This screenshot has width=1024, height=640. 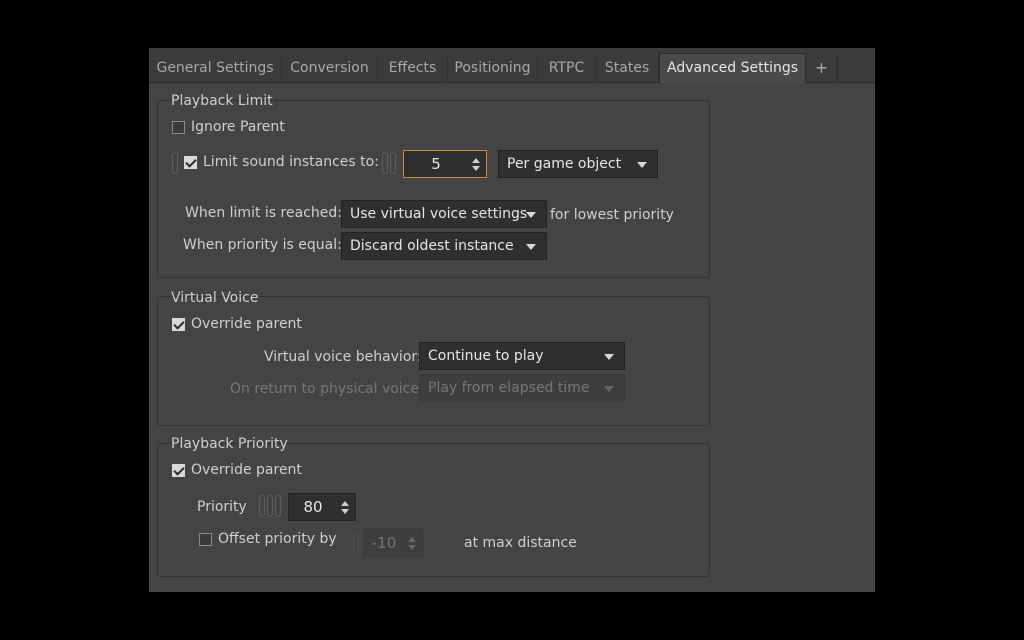 What do you see at coordinates (436, 164) in the screenshot?
I see `limit-instances-value: 5` at bounding box center [436, 164].